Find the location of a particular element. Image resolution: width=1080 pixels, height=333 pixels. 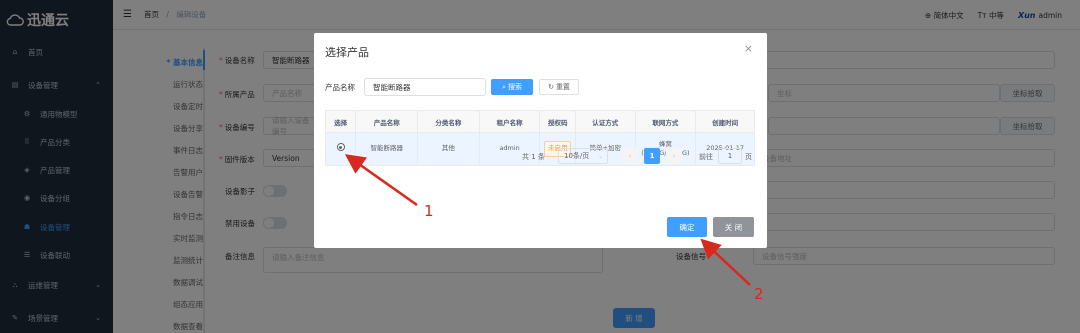

annotation-arrows is located at coordinates (547, 220).